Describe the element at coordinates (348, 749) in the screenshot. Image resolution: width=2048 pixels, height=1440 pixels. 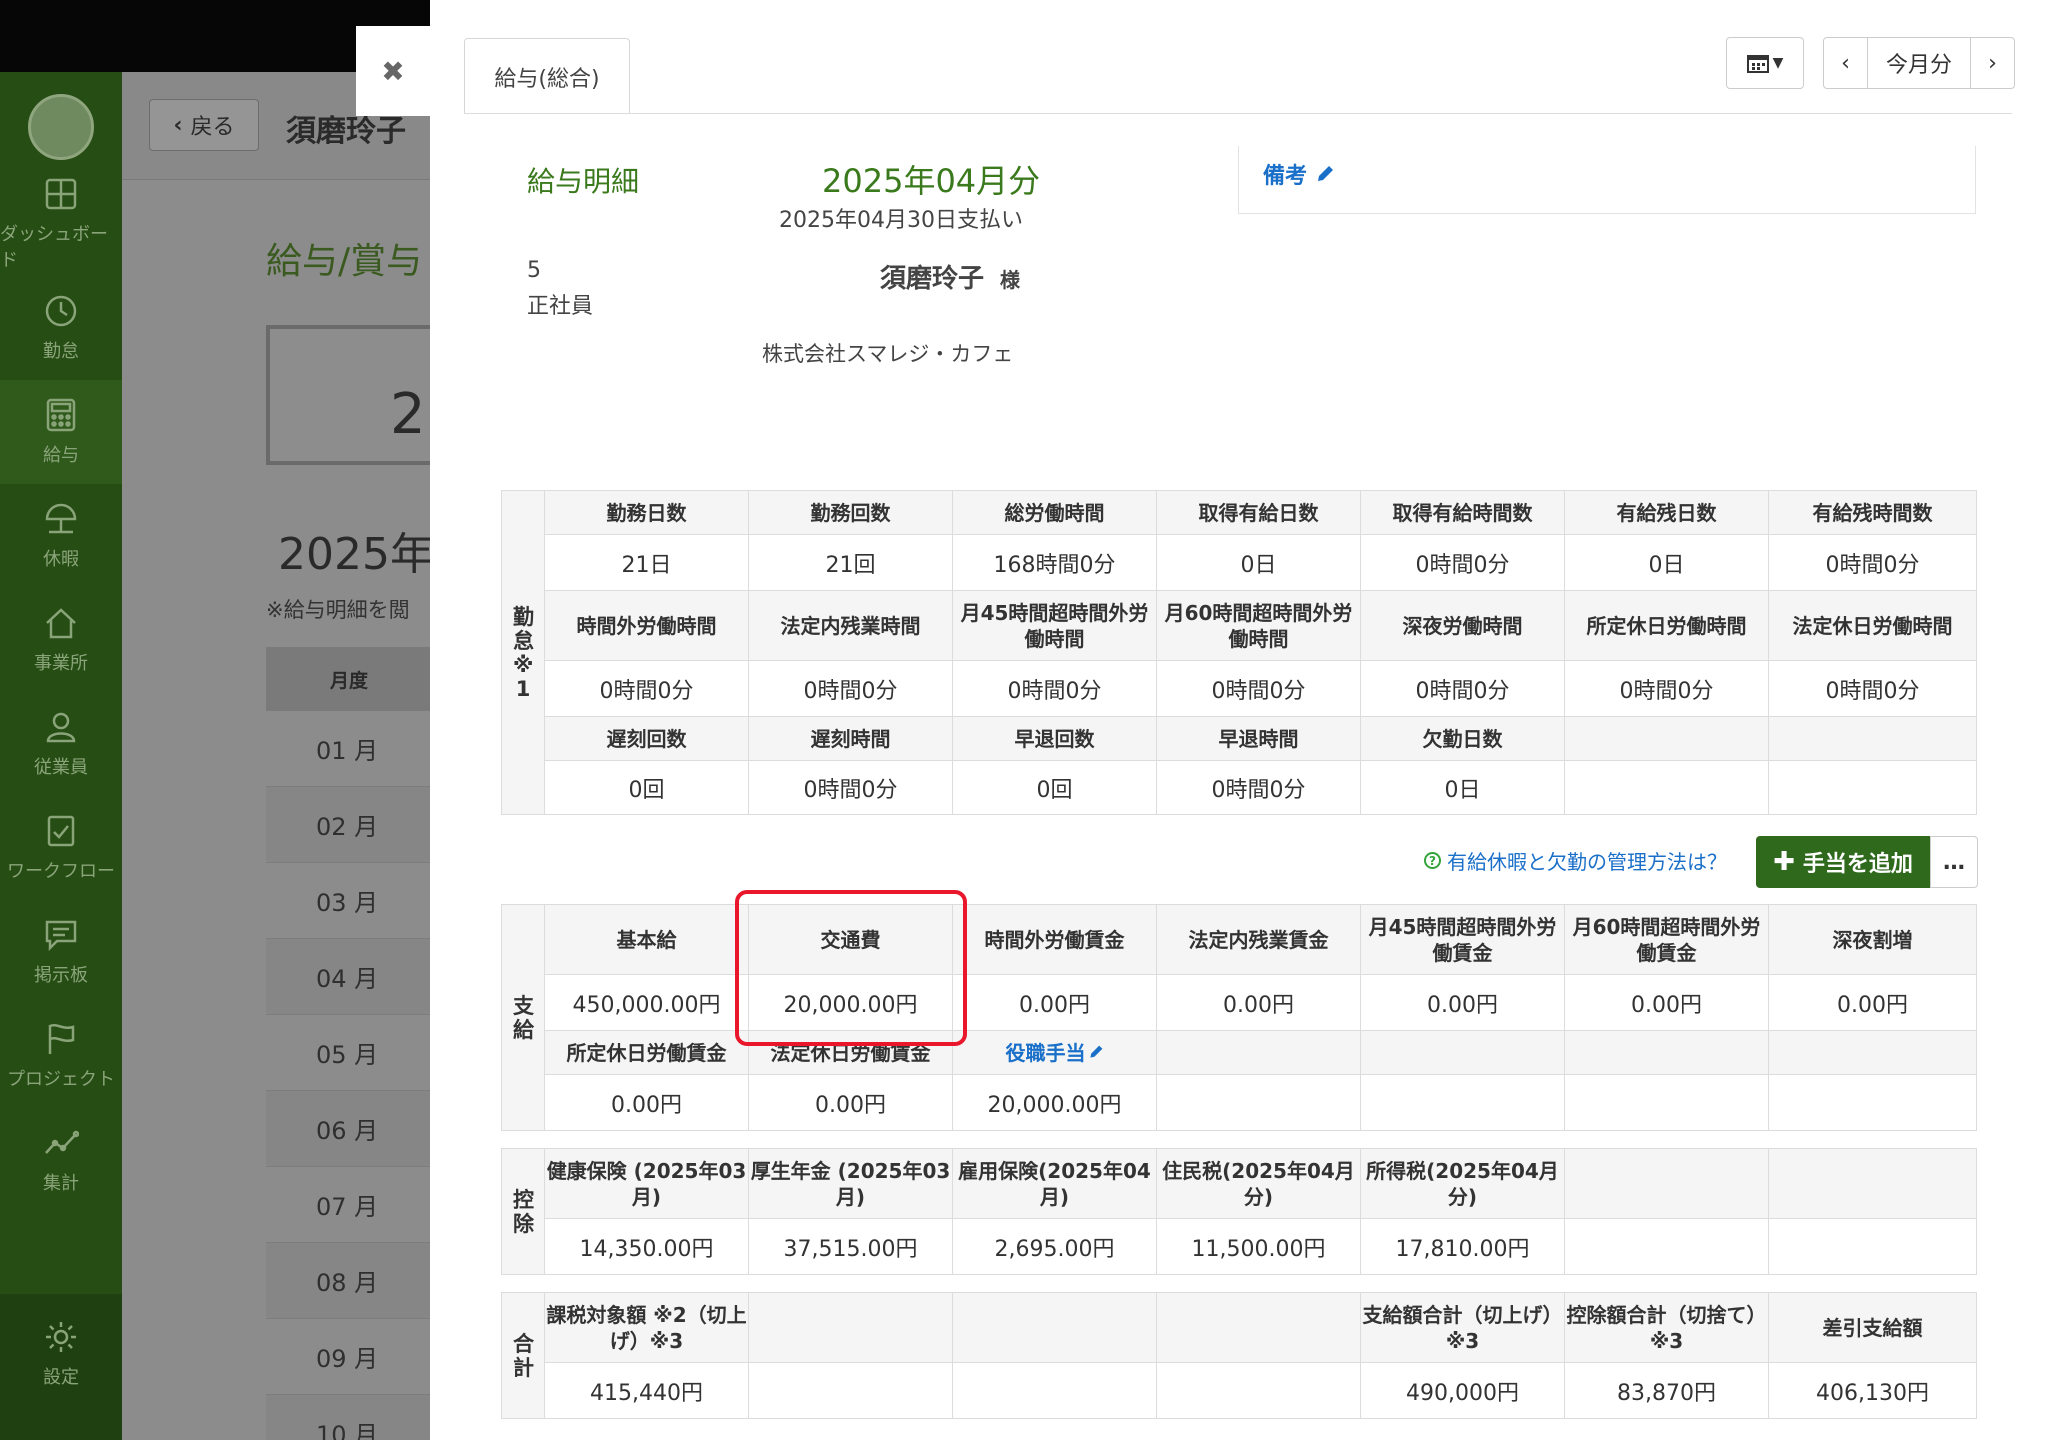
I see `table-row: 01 月` at that location.